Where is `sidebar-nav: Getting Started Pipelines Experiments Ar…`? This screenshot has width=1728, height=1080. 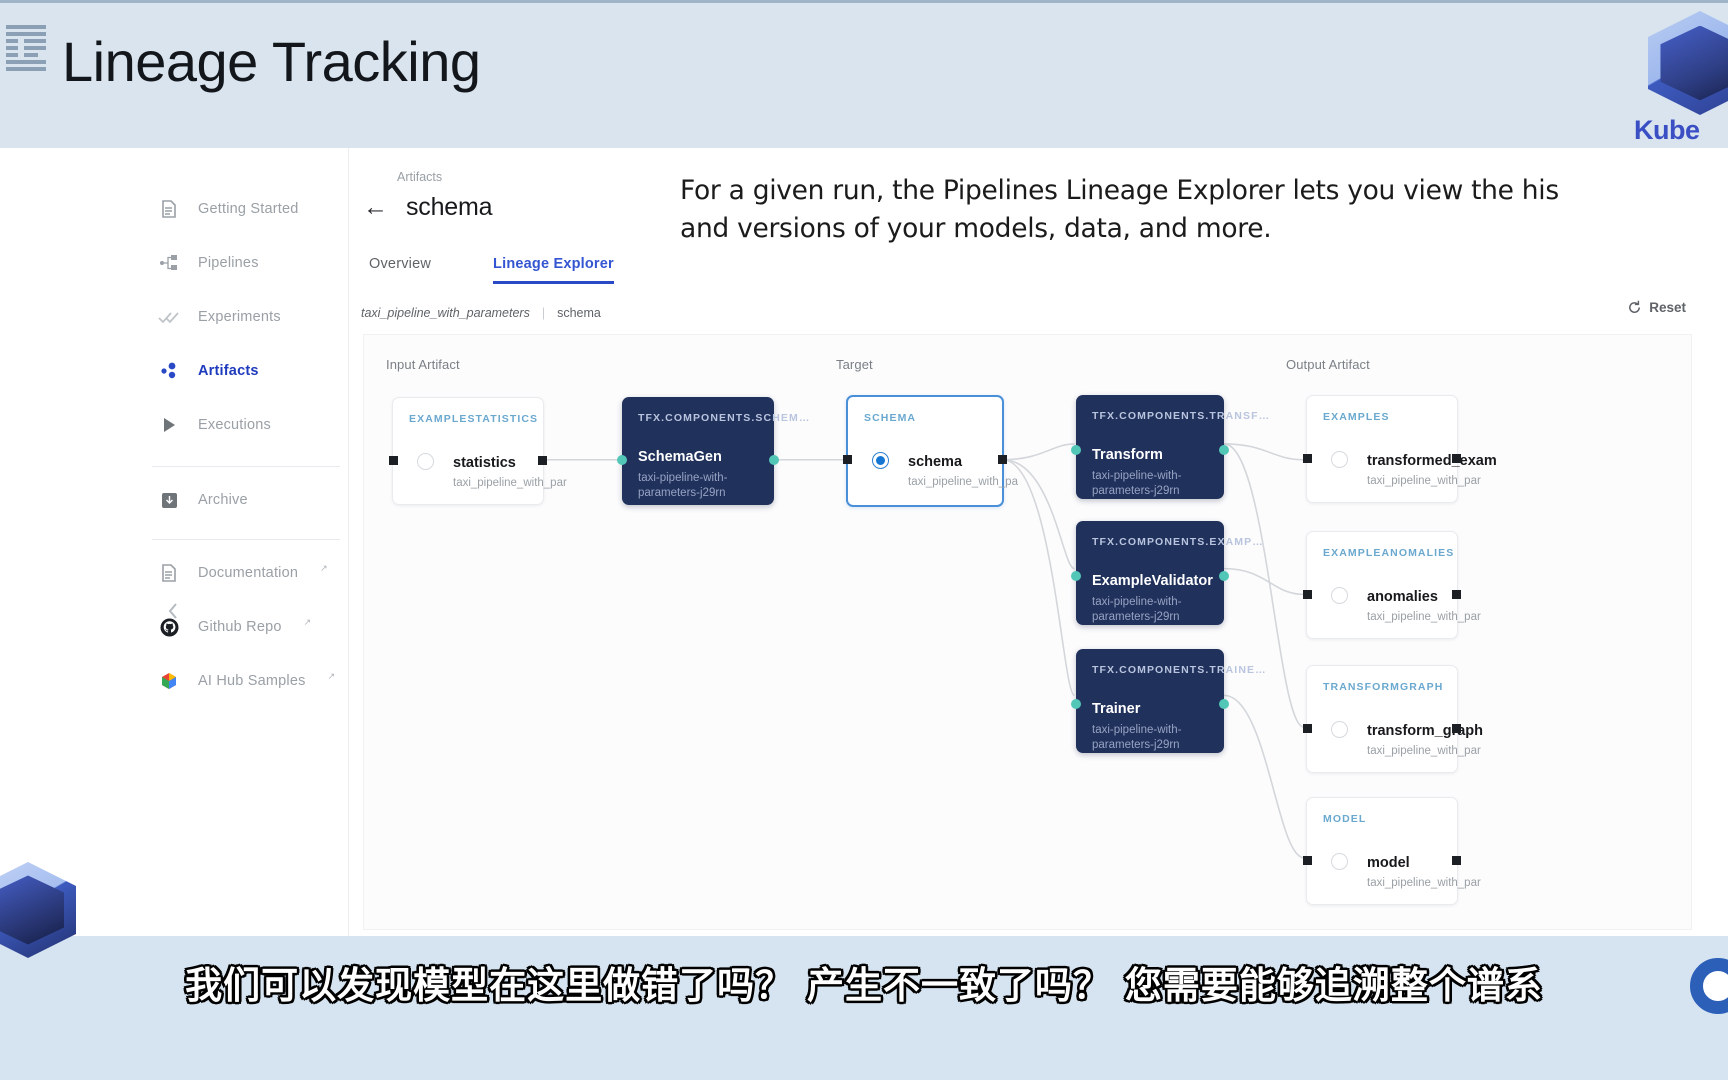
sidebar-nav: Getting Started Pipelines Experiments Ar… is located at coordinates (248, 542).